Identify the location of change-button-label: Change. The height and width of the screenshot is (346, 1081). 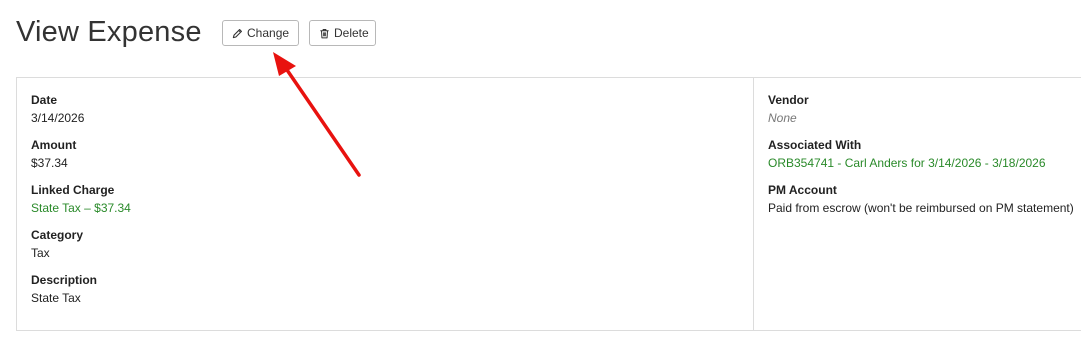
(268, 33).